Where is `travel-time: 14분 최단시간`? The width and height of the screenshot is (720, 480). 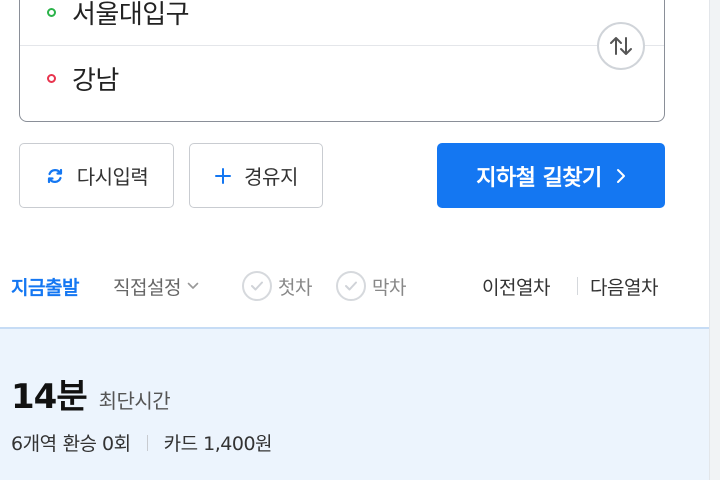
travel-time: 14분 최단시간 is located at coordinates (91, 393).